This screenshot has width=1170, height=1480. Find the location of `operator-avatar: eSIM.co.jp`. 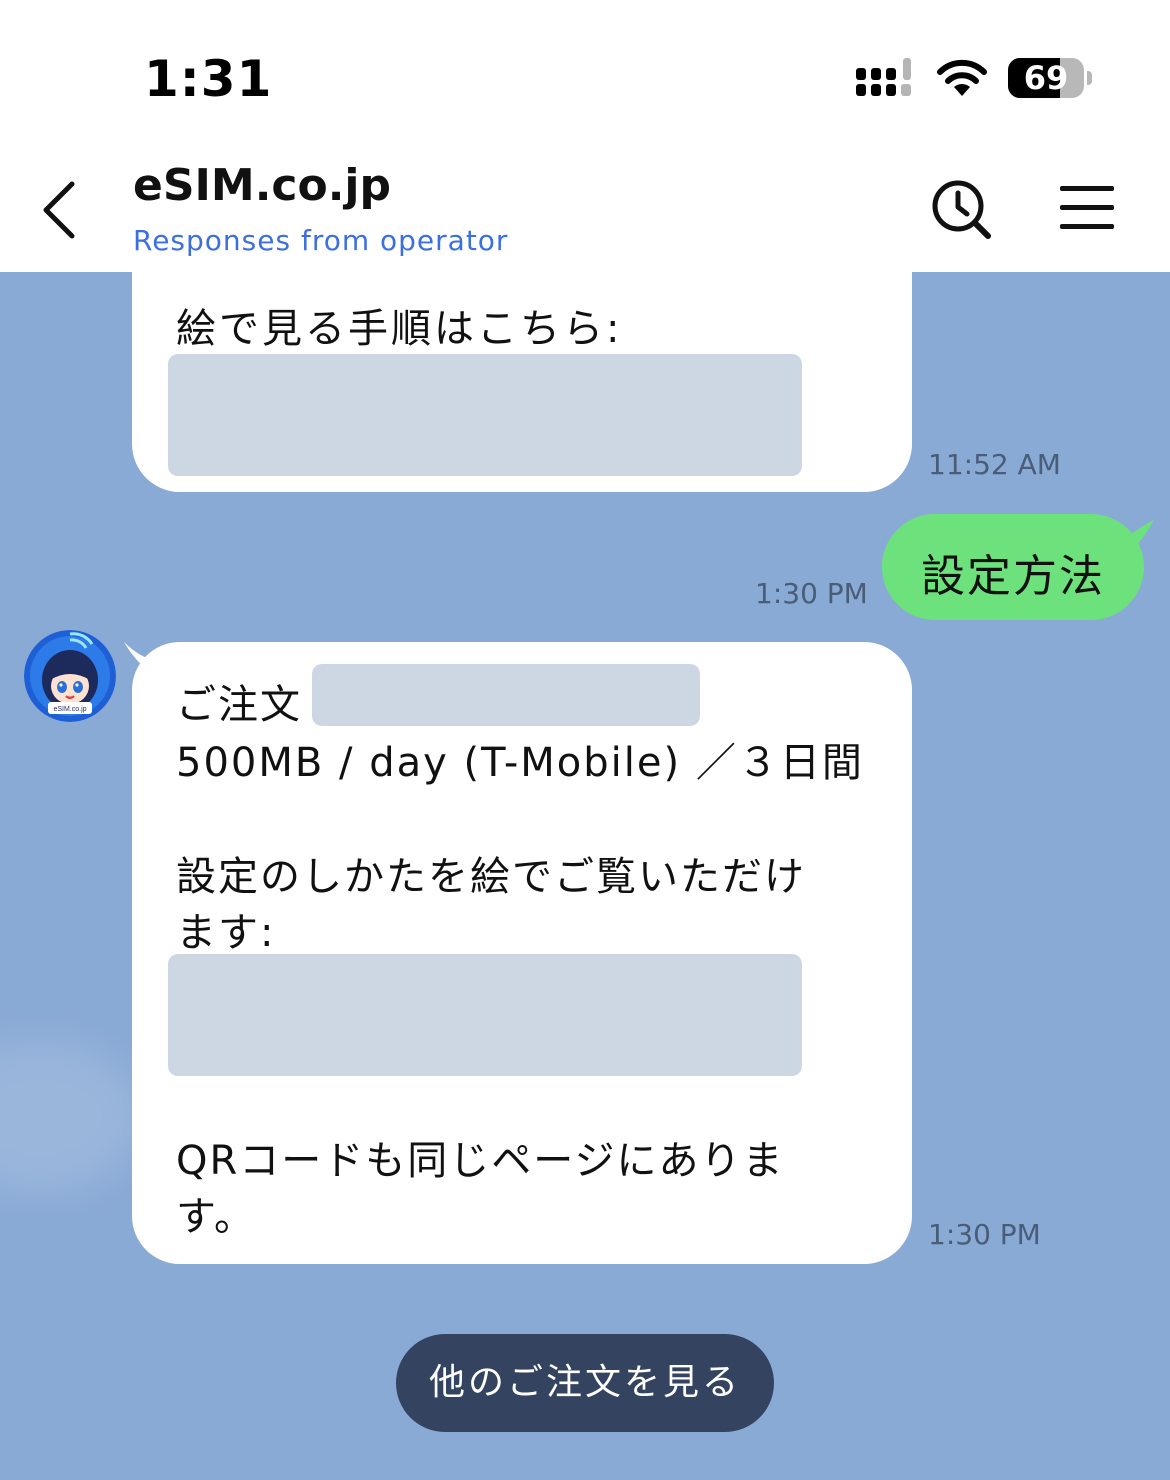

operator-avatar: eSIM.co.jp is located at coordinates (70, 676).